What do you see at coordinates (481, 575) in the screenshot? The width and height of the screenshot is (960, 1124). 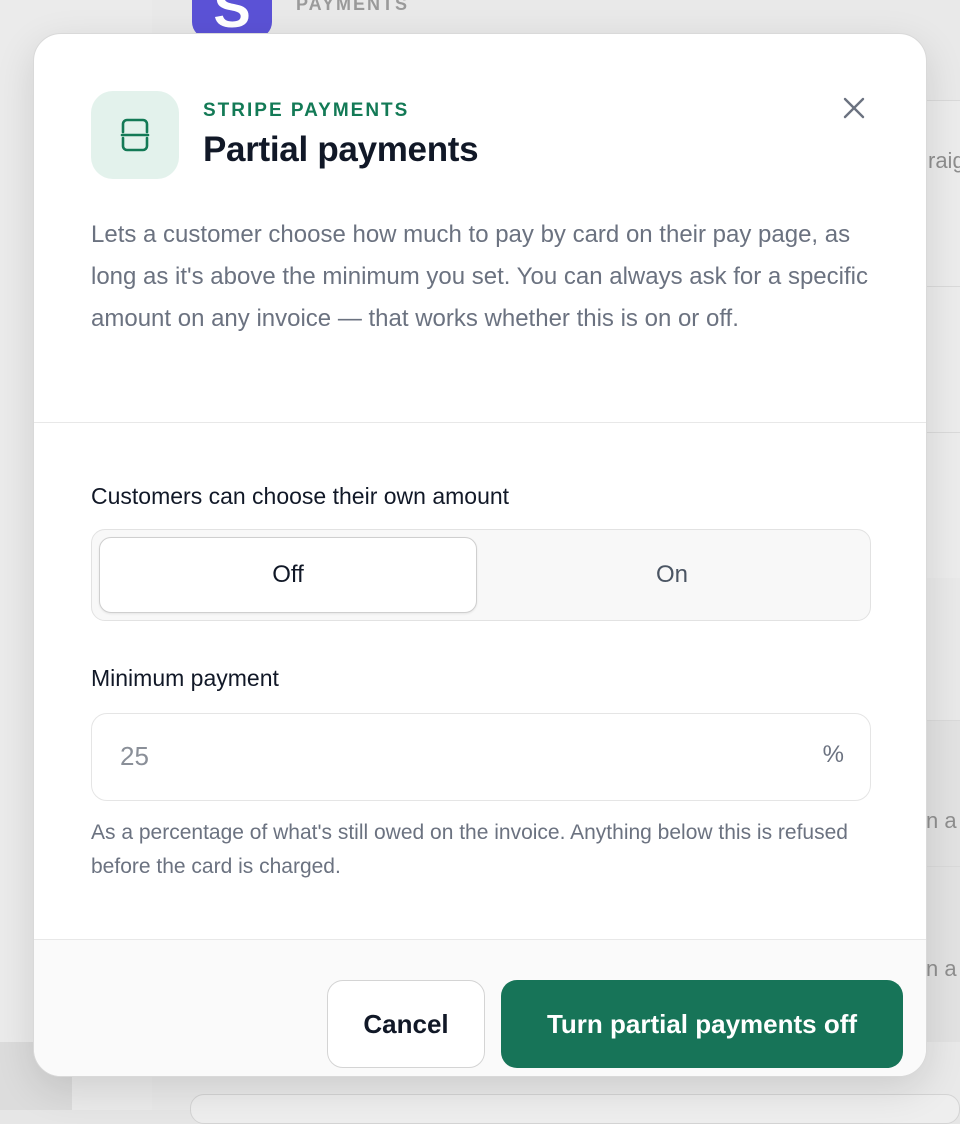 I see `choose-amount-toggle: Off On` at bounding box center [481, 575].